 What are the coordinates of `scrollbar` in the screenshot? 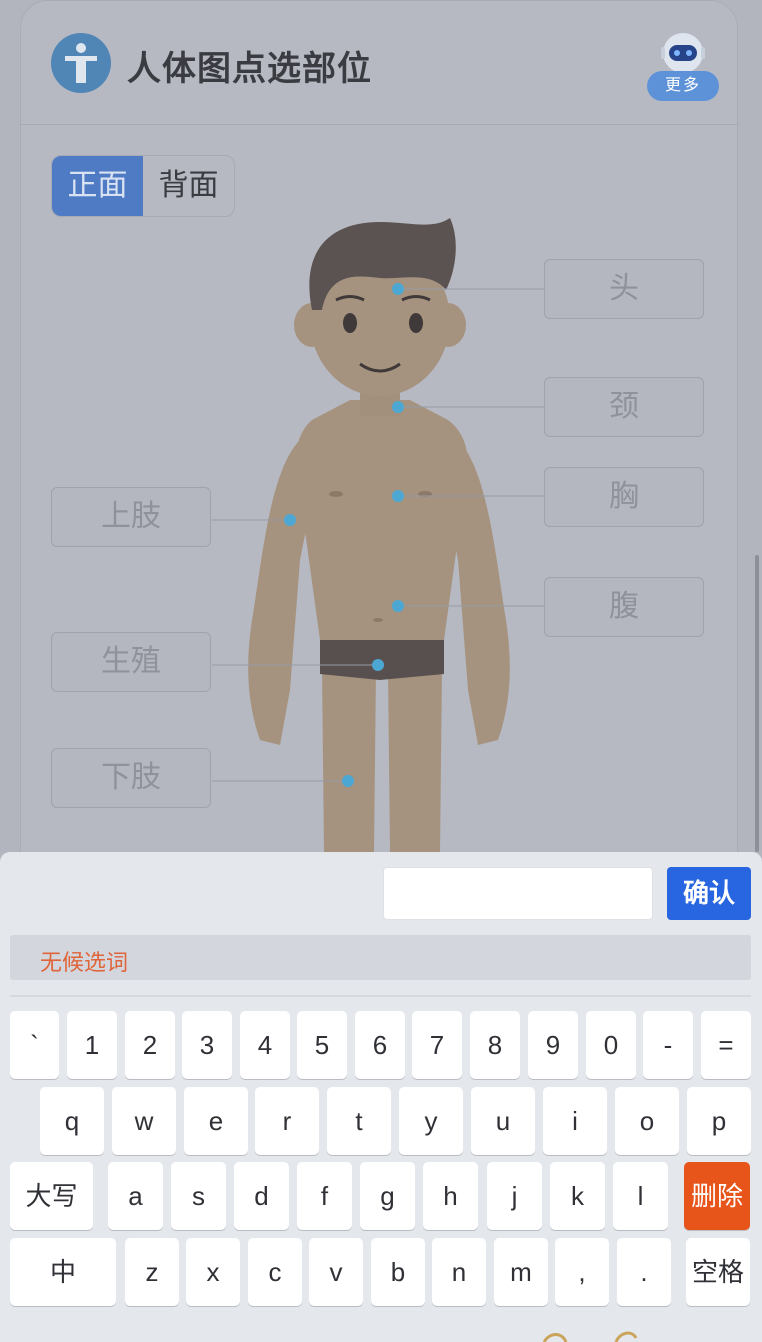 It's located at (757, 703).